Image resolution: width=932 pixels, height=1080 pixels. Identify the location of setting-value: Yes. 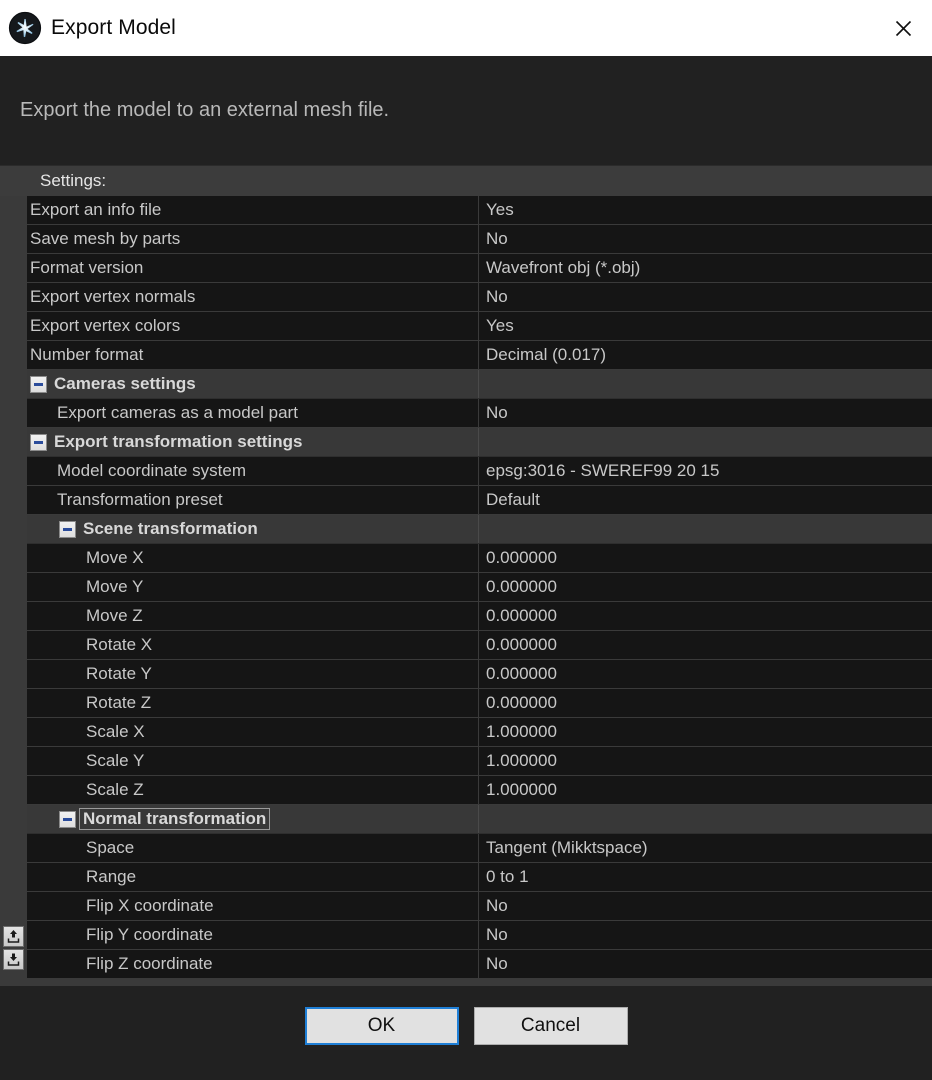
(500, 325).